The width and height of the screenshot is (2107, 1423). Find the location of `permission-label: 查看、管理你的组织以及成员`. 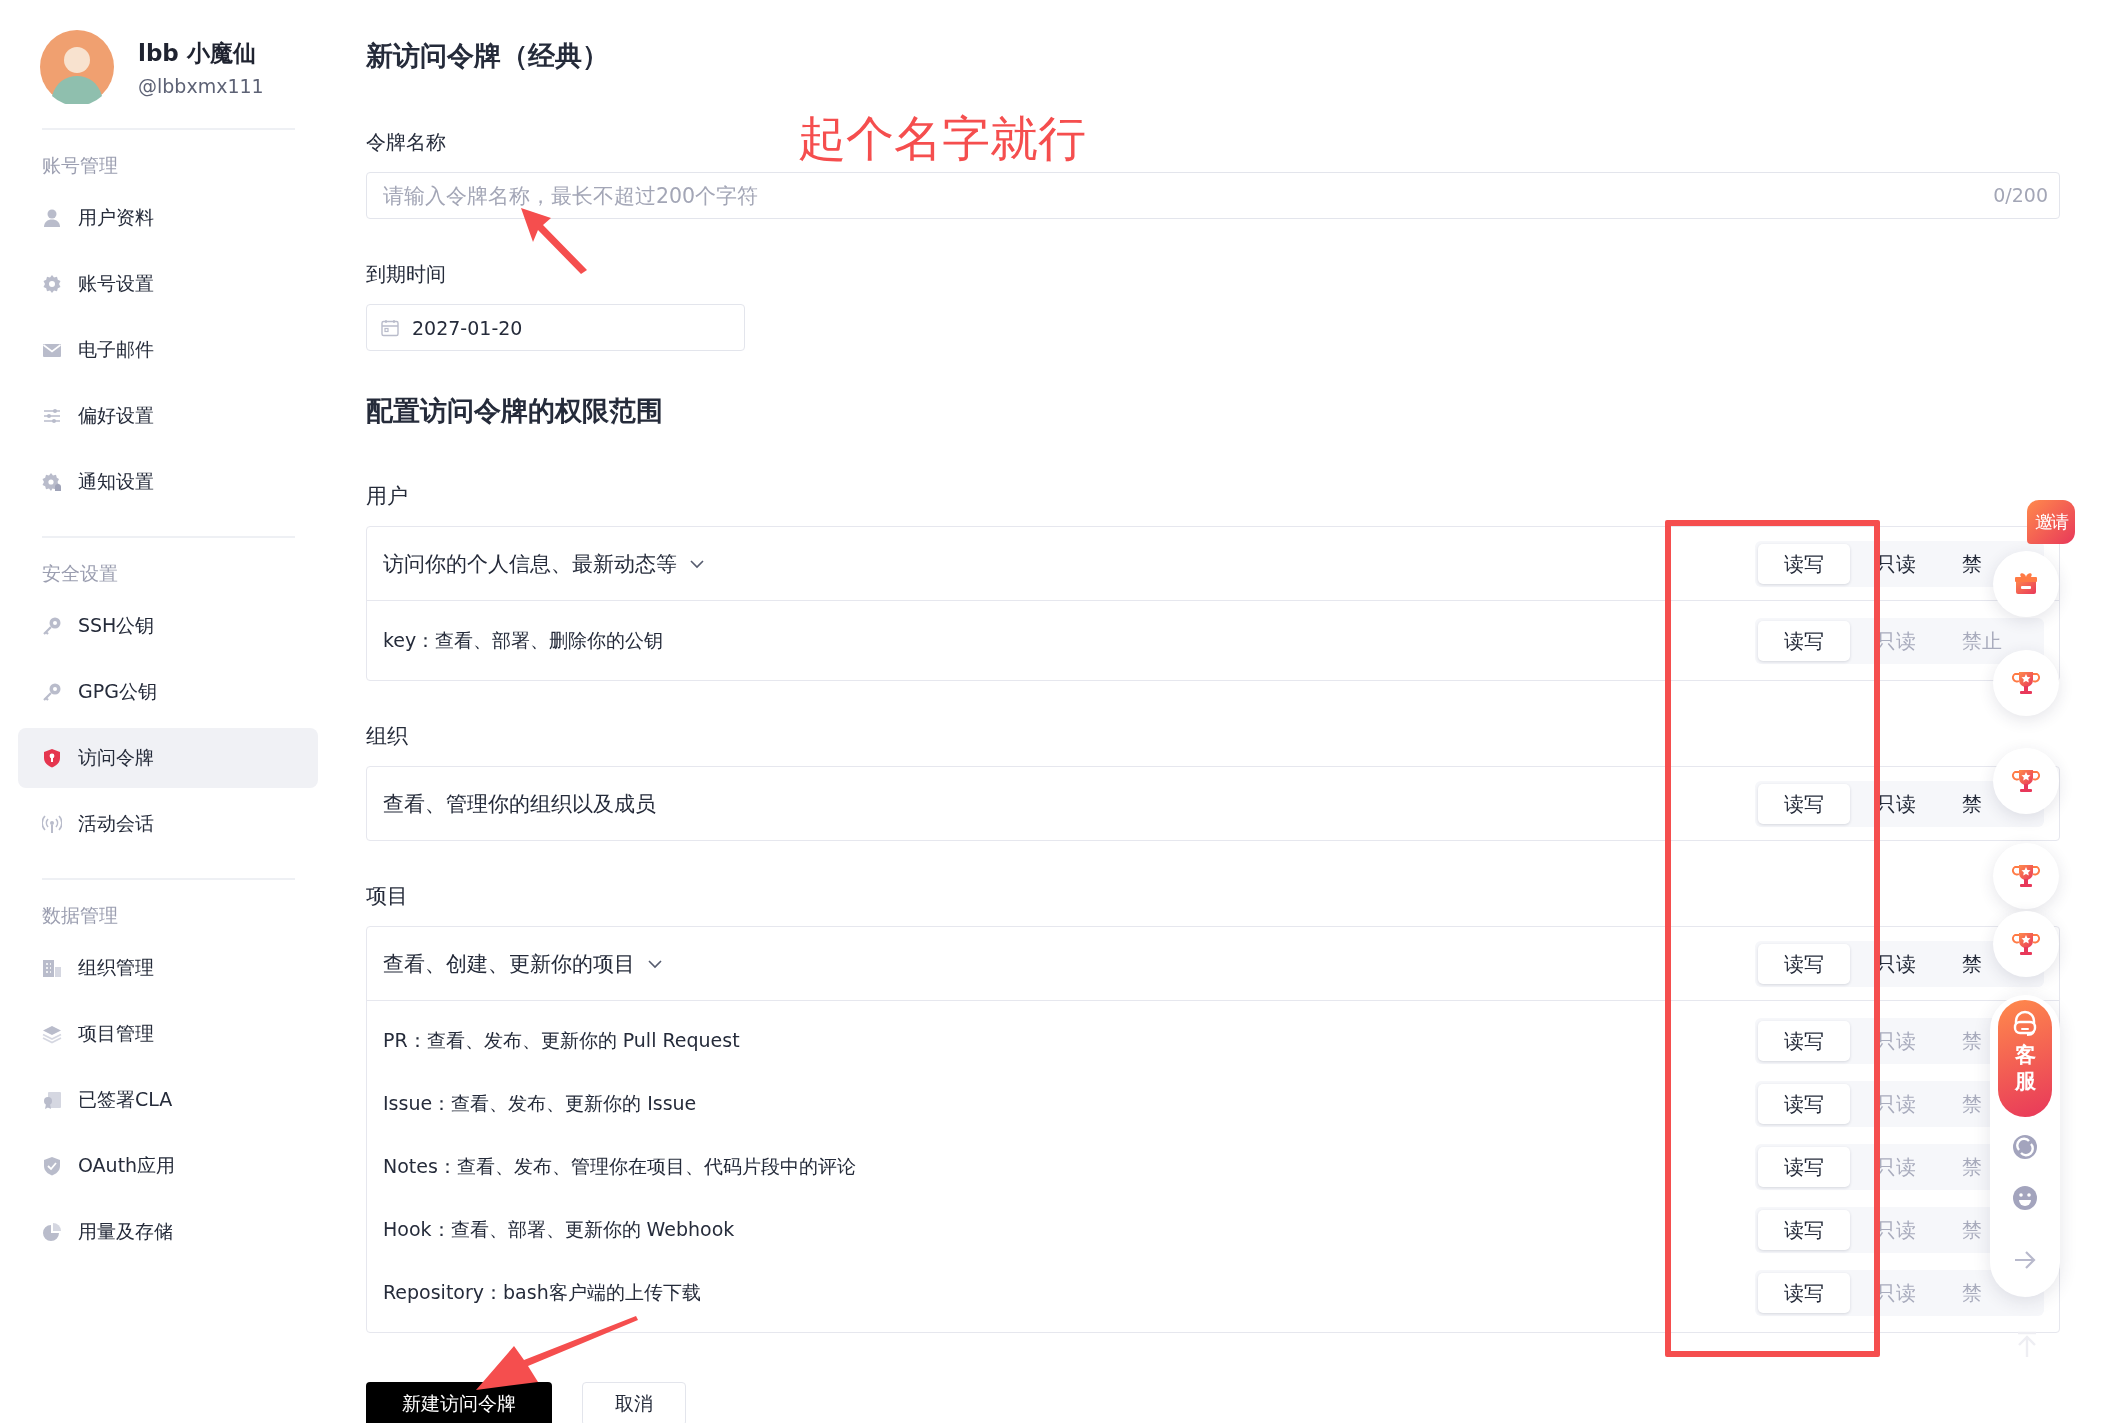

permission-label: 查看、管理你的组织以及成员 is located at coordinates (519, 804).